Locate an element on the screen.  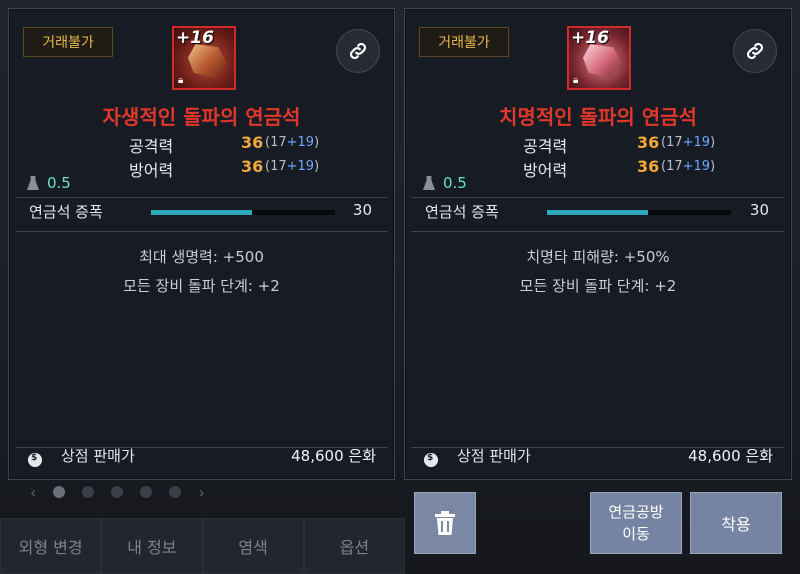
trash-icon is located at coordinates (445, 523).